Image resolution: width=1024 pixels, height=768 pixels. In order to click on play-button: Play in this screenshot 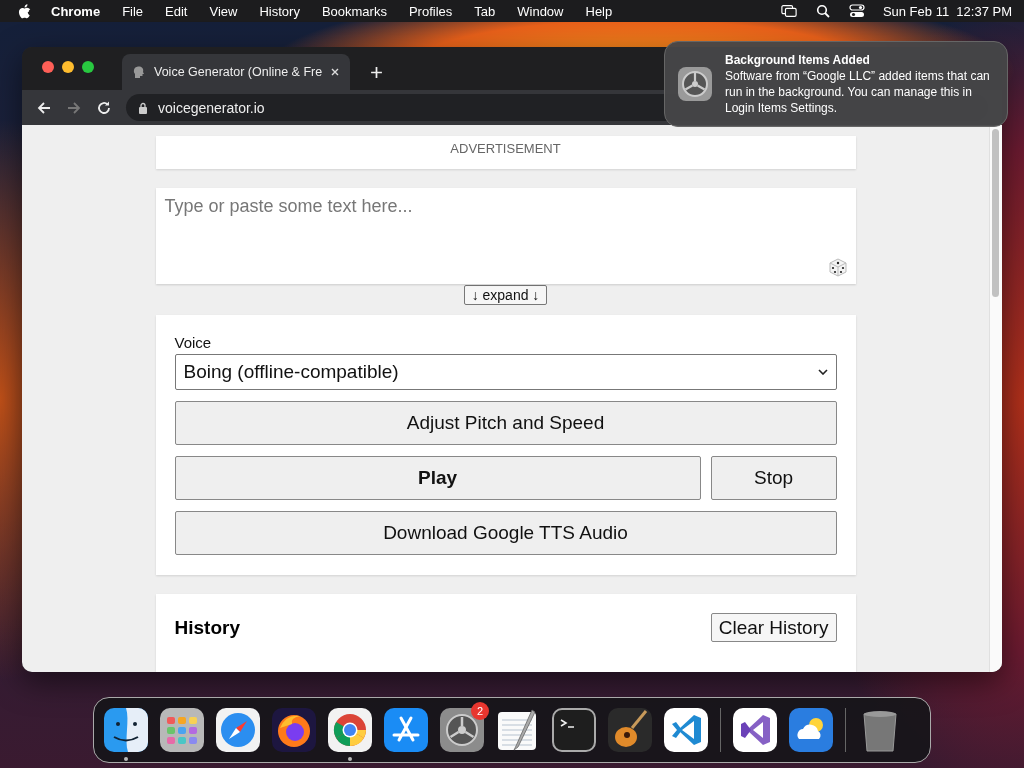, I will do `click(437, 478)`.